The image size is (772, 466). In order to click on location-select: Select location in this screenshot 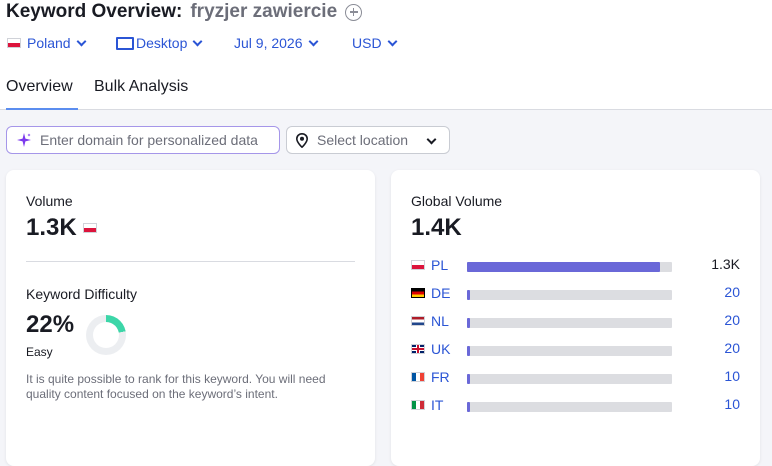, I will do `click(368, 140)`.